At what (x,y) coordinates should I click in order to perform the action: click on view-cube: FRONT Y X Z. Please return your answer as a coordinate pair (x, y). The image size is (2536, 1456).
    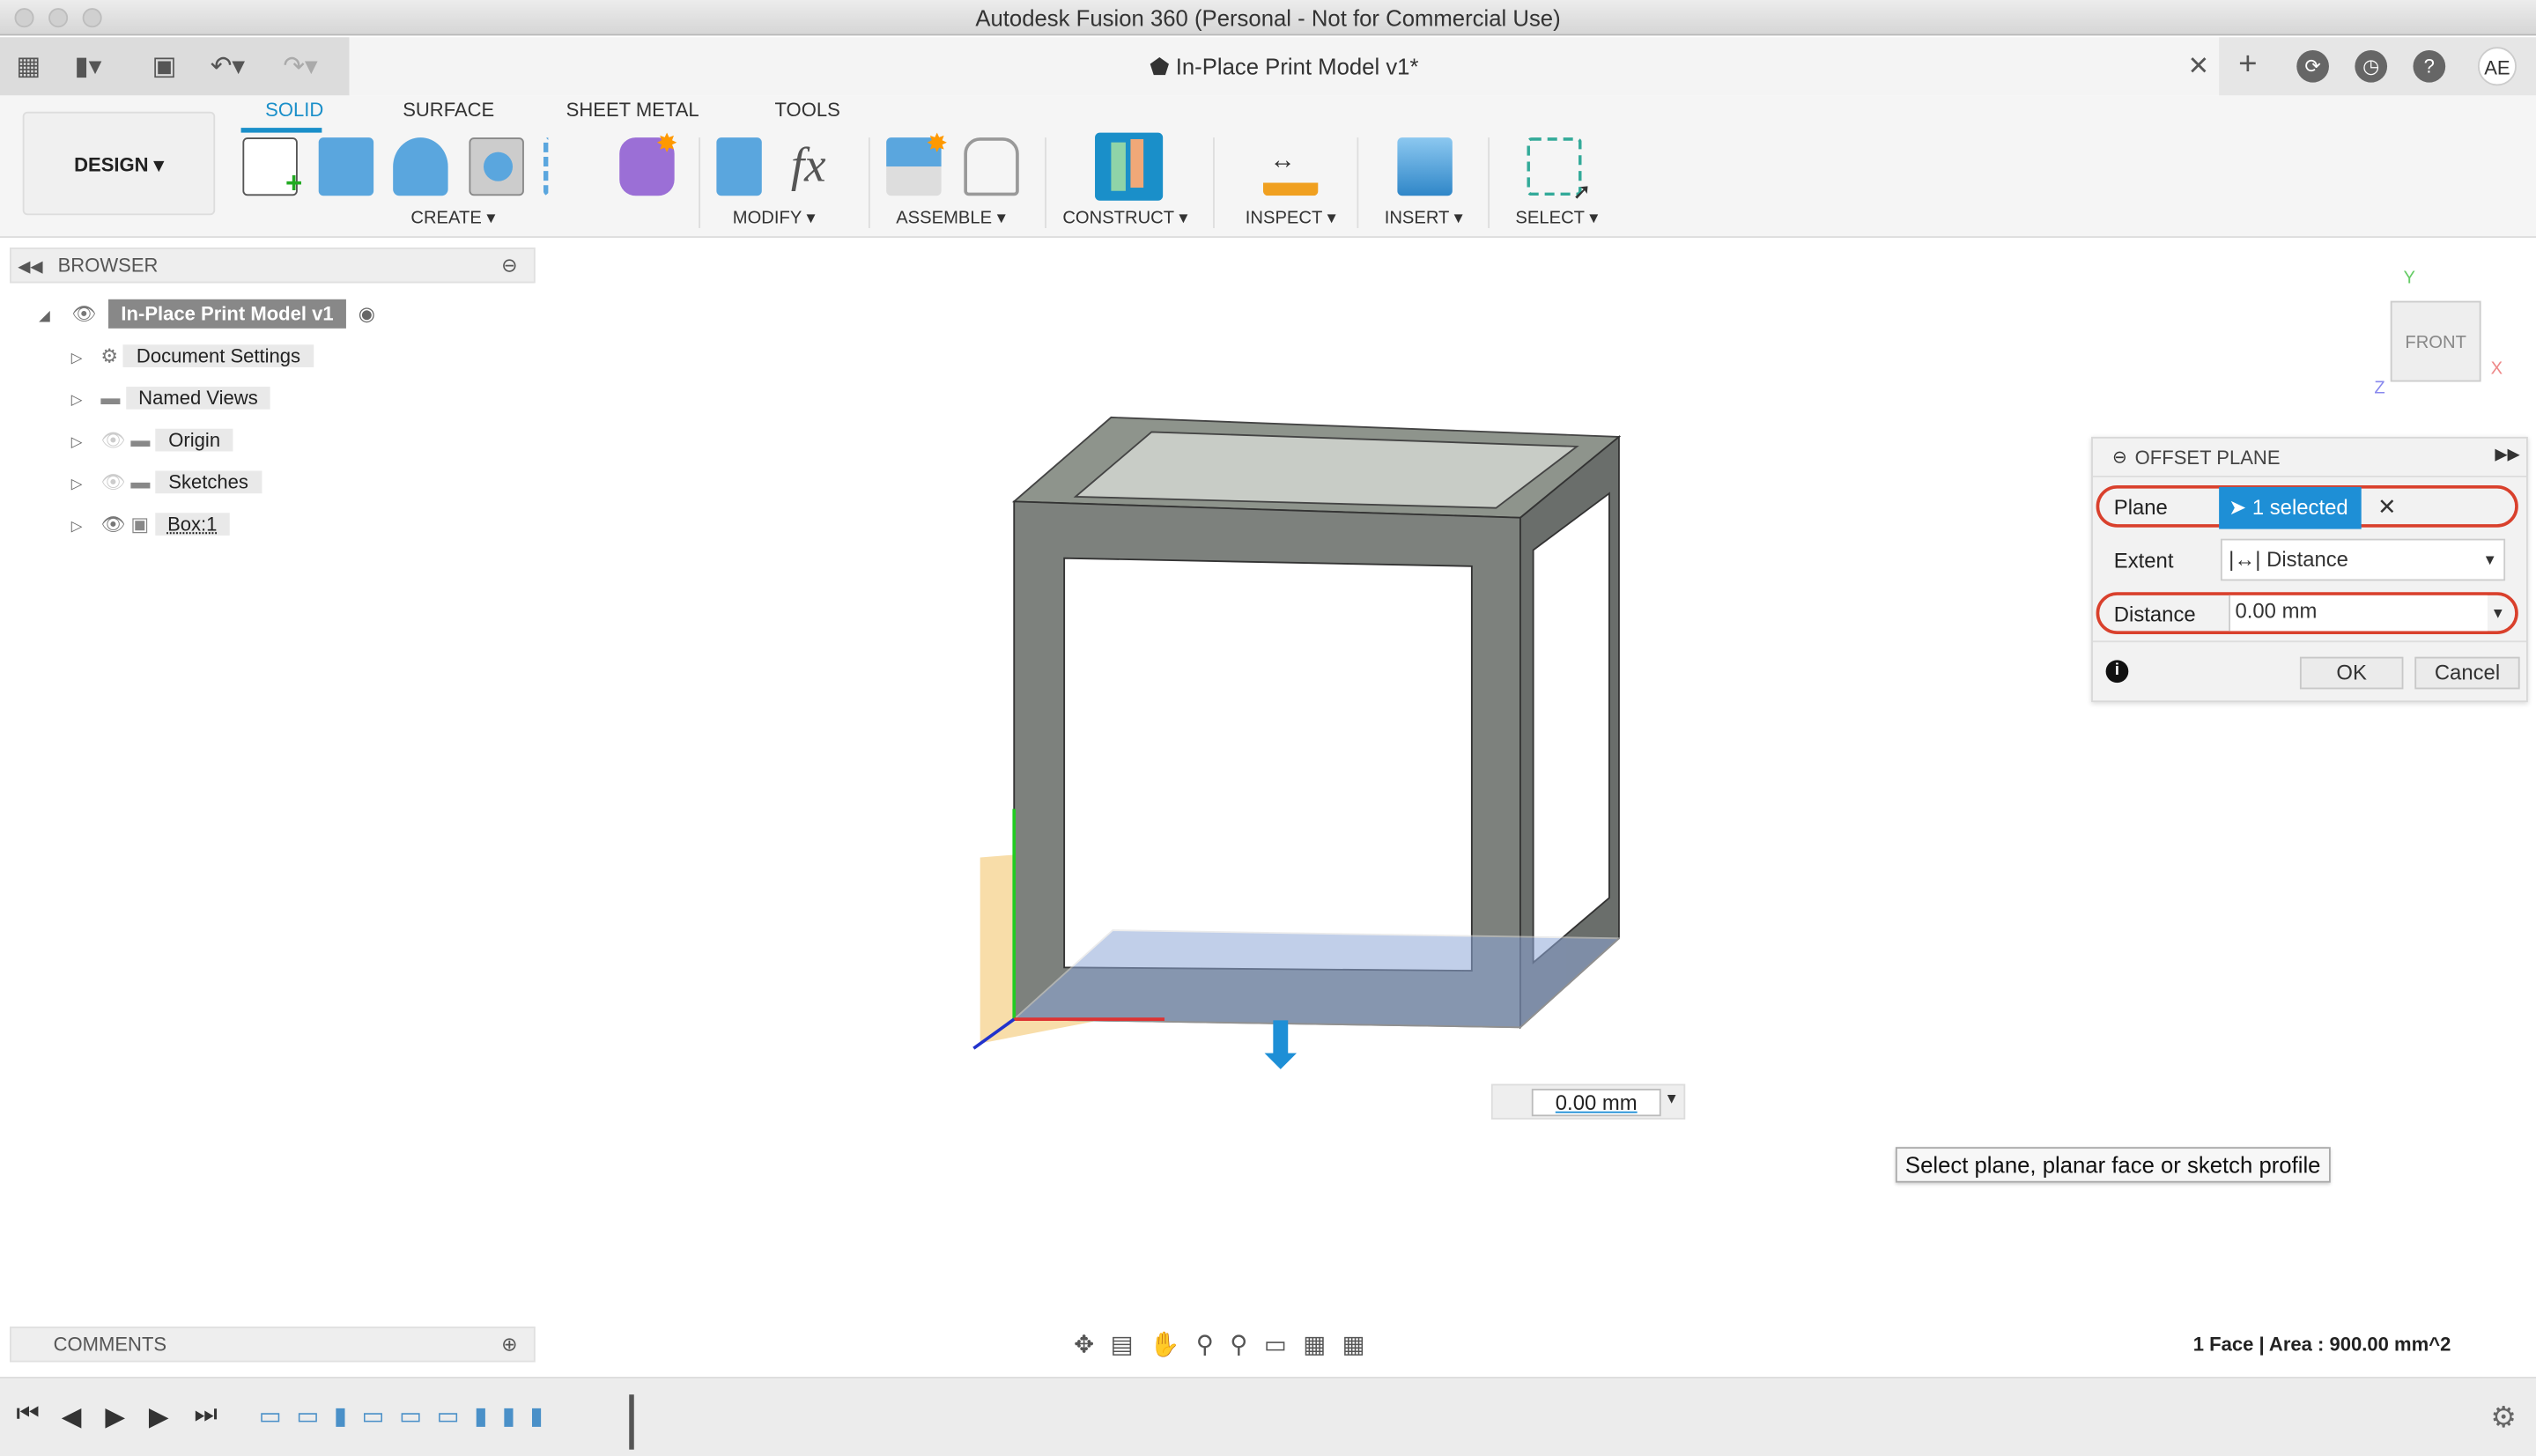
    Looking at the image, I should click on (2444, 333).